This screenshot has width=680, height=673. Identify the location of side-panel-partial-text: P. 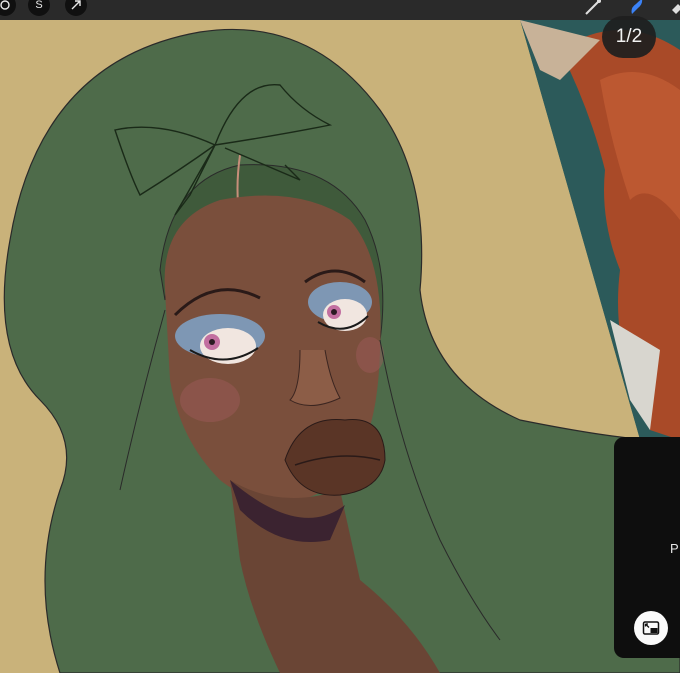
(674, 548).